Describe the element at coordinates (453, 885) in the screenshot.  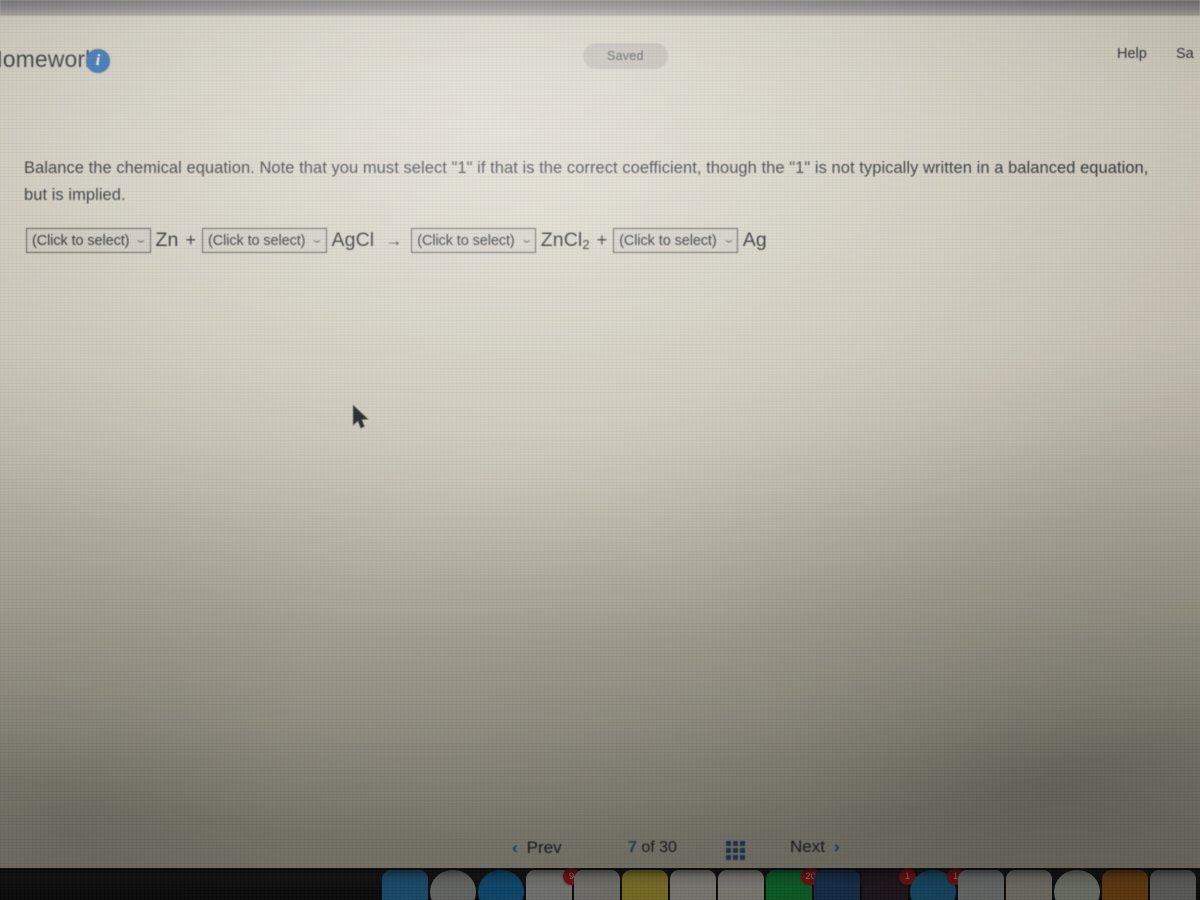
I see `dock-icon-launchpad` at that location.